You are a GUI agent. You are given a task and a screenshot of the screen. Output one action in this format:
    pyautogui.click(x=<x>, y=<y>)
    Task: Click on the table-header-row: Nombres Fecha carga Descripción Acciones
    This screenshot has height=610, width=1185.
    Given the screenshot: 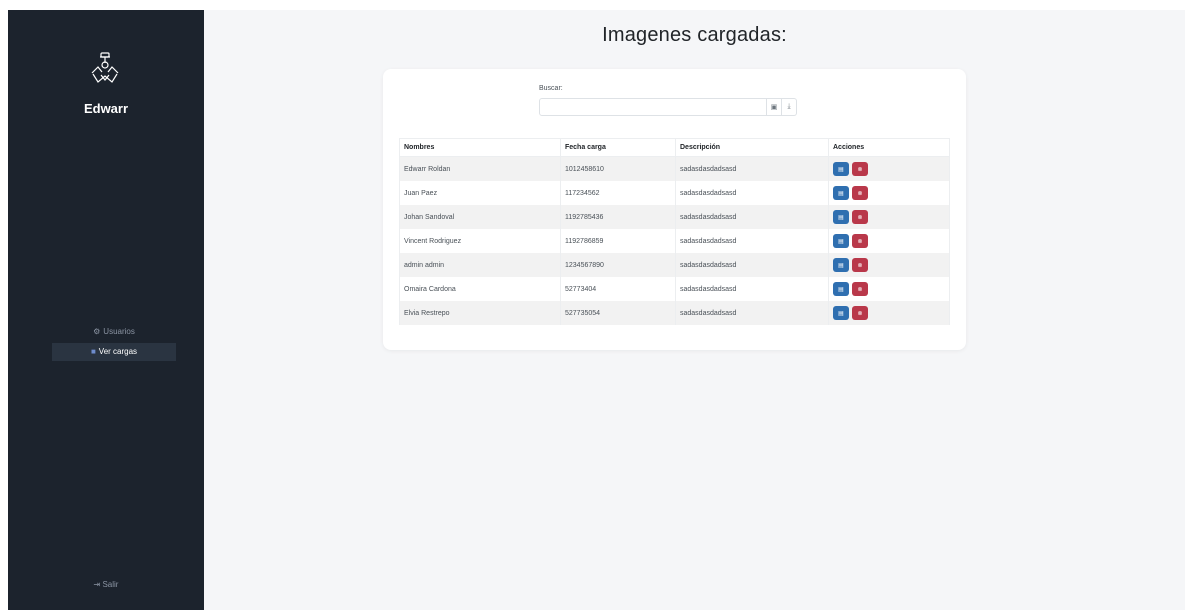 What is the action you would take?
    pyautogui.click(x=674, y=147)
    